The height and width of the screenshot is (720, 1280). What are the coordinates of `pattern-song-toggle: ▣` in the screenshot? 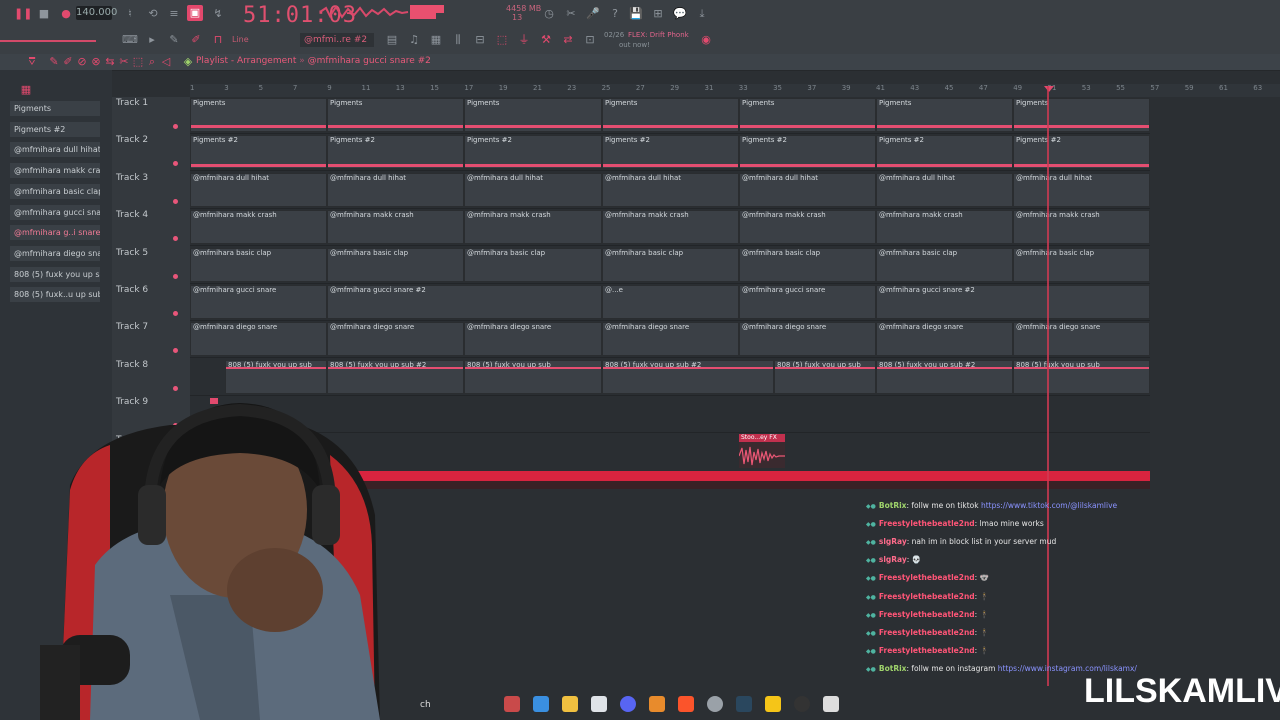 It's located at (195, 13).